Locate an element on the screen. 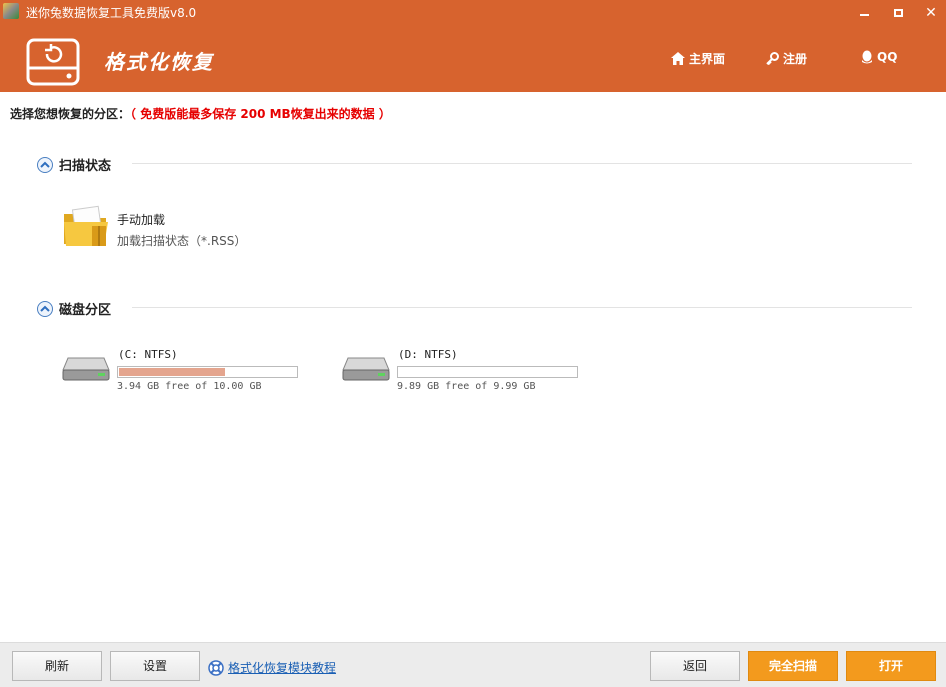 This screenshot has height=687, width=946. close-button: ✕ is located at coordinates (931, 13).